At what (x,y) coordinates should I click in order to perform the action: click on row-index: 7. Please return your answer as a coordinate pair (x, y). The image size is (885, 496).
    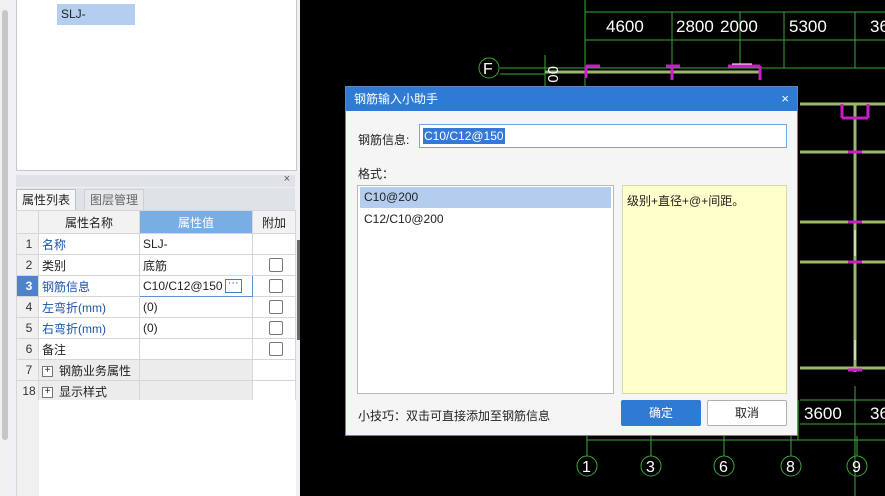
    Looking at the image, I should click on (27, 370).